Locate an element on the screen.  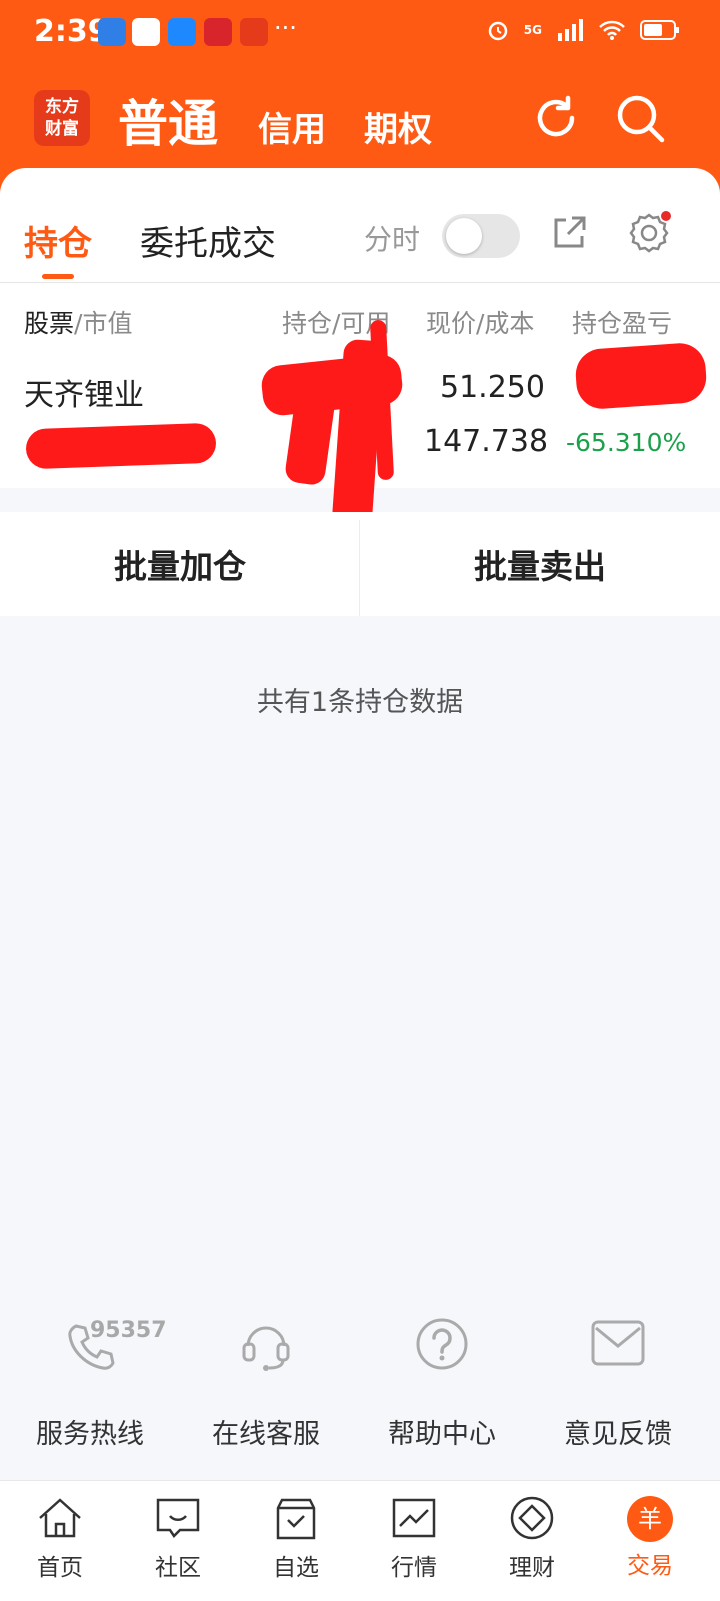
col-header-stock: 股票/市值 is located at coordinates (78, 322).